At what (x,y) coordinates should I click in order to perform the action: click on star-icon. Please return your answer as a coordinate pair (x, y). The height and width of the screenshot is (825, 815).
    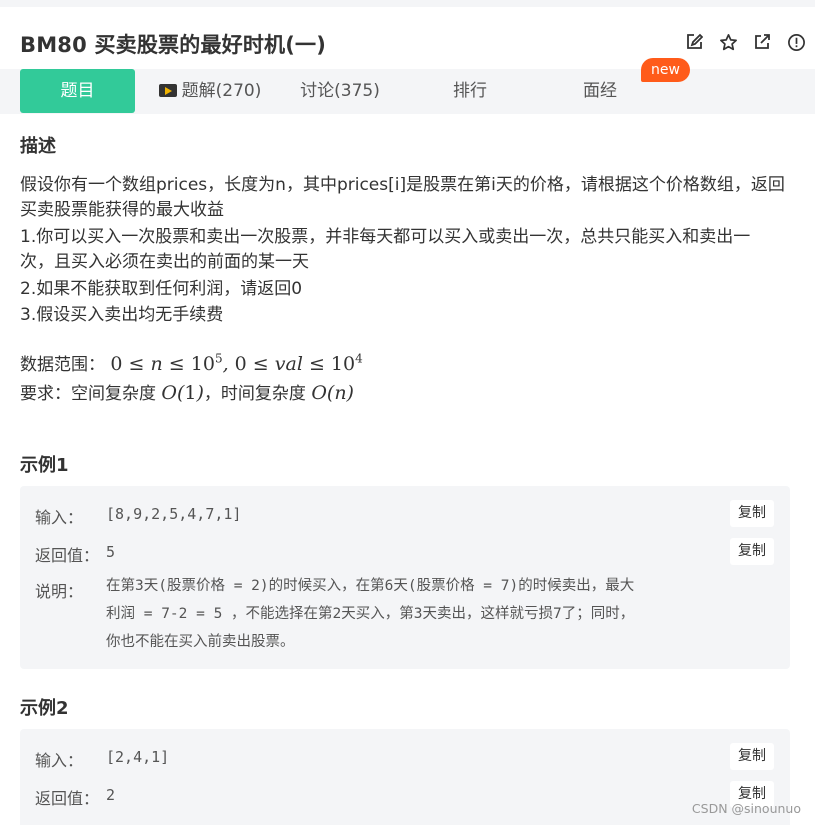
    Looking at the image, I should click on (728, 42).